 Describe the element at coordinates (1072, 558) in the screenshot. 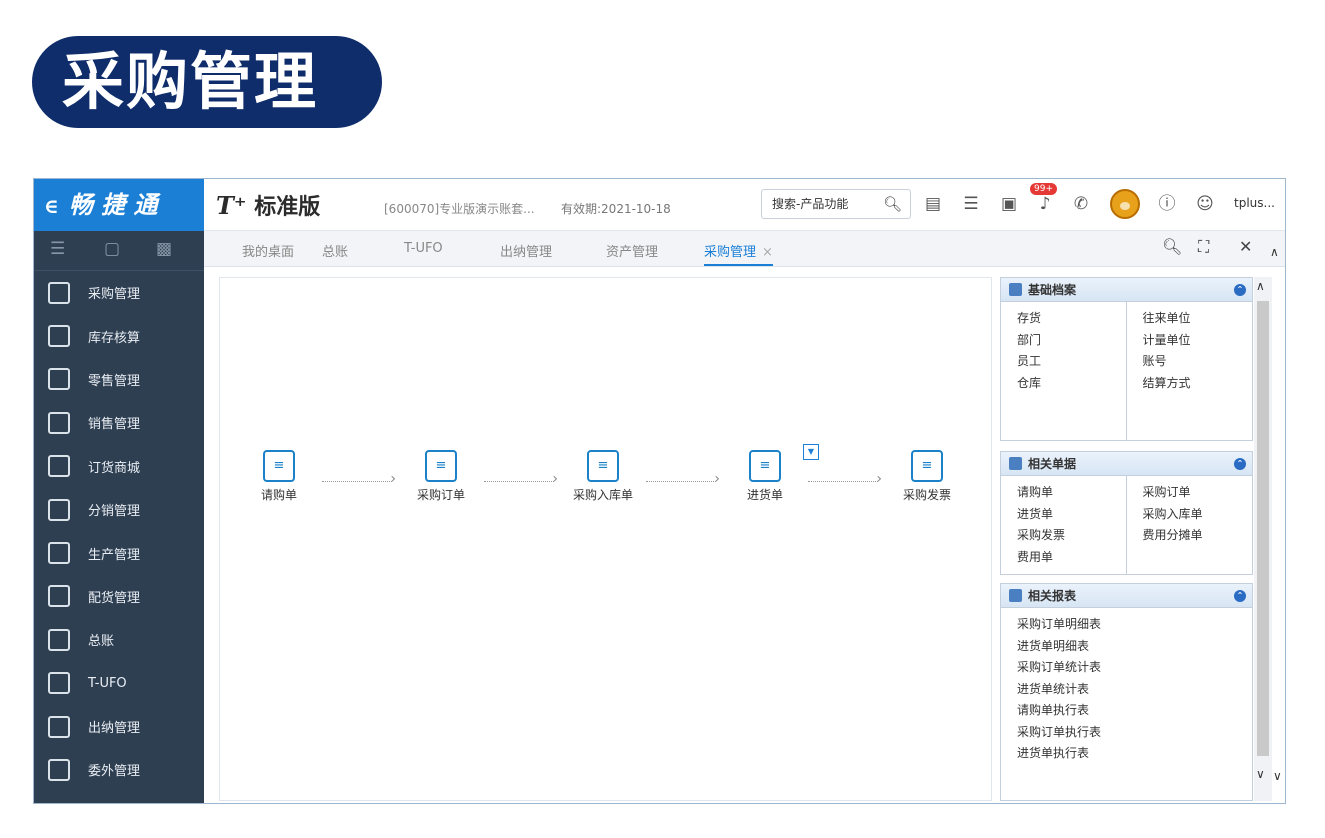

I see `panel-link: 费用单` at that location.